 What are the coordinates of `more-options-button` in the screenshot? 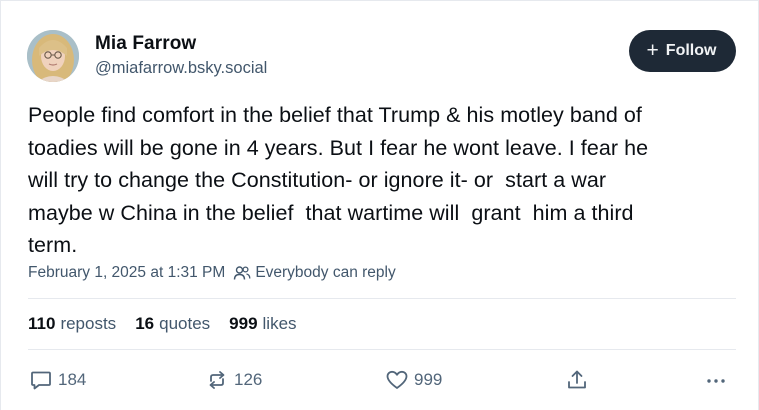 It's located at (716, 380).